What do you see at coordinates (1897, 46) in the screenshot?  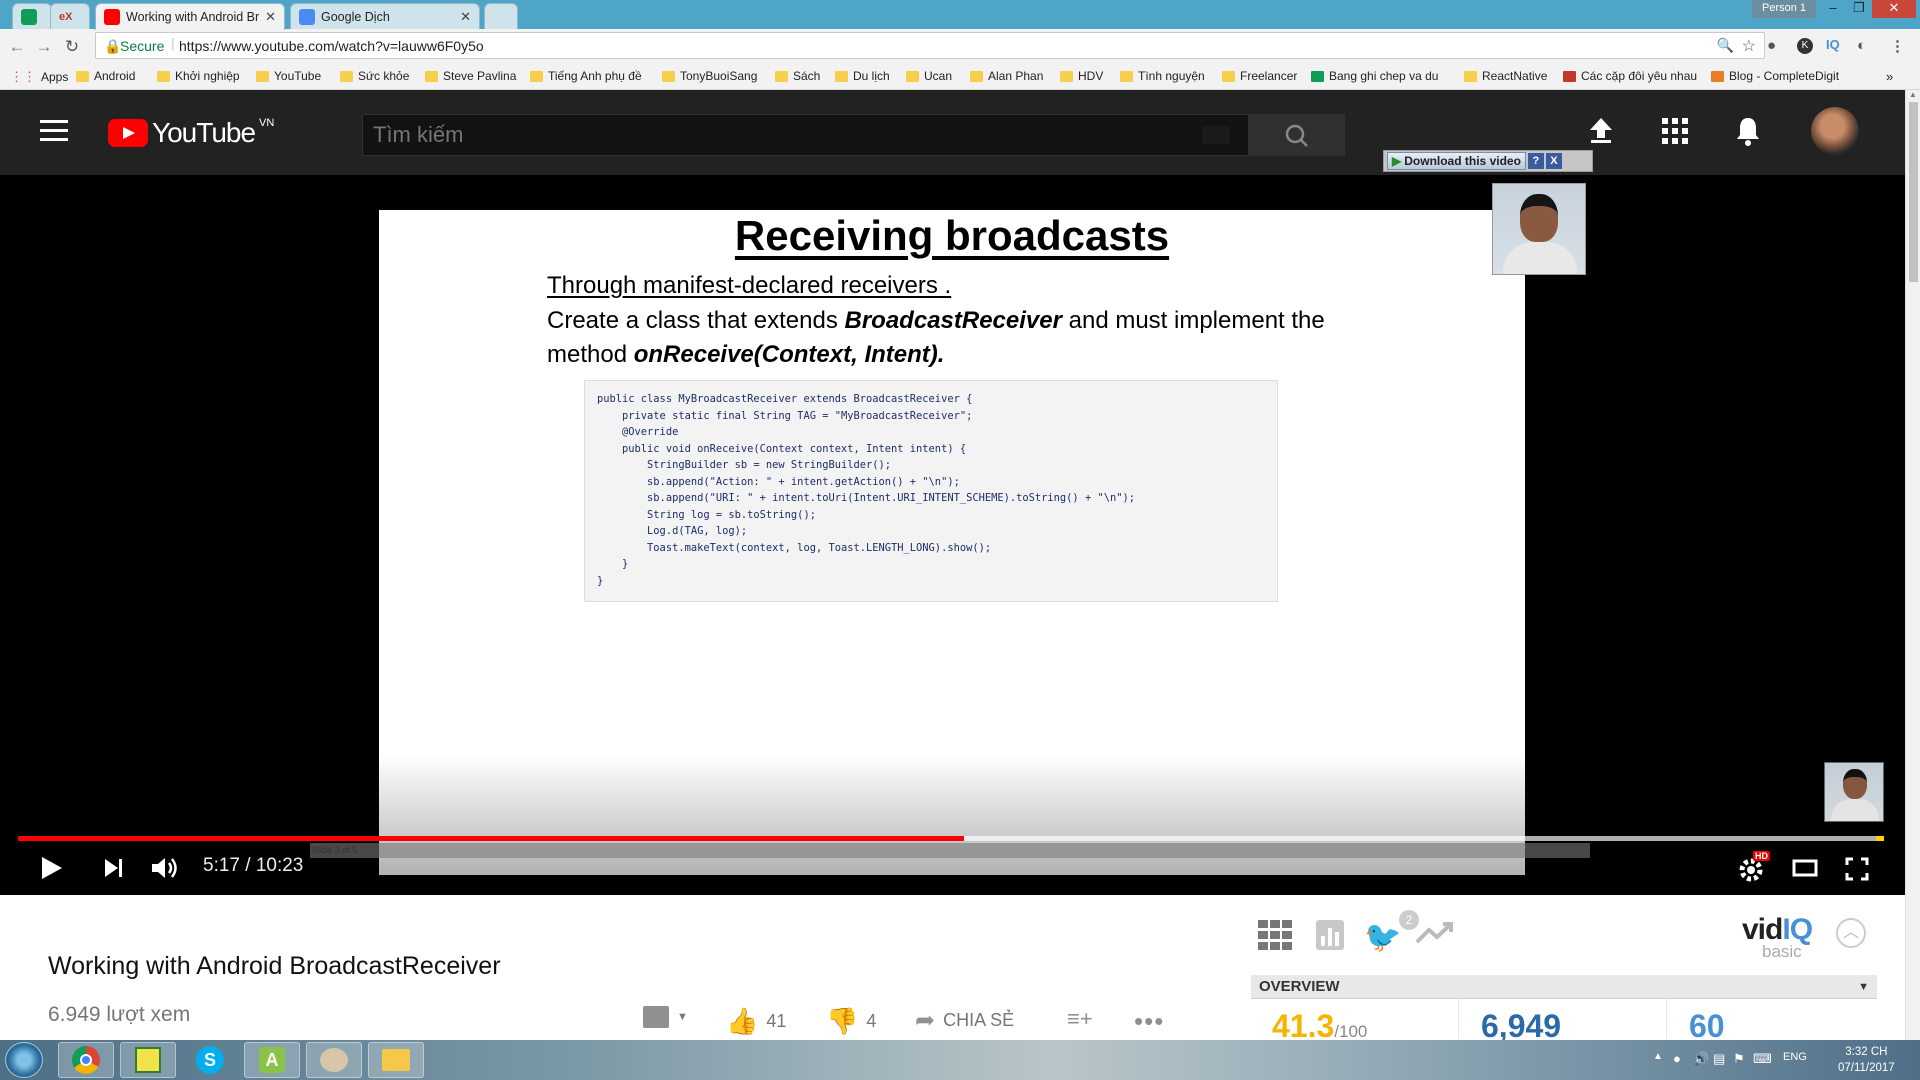 I see `menu-dots-icon: ⋮` at bounding box center [1897, 46].